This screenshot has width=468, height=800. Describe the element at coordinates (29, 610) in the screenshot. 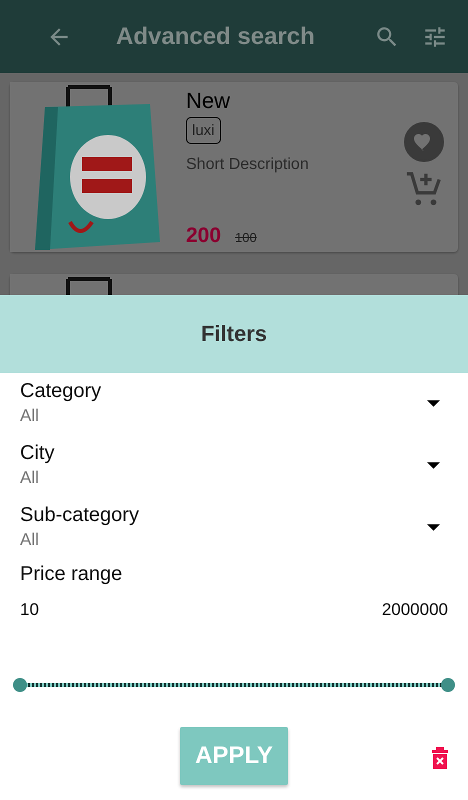

I see `min-price: 10` at that location.